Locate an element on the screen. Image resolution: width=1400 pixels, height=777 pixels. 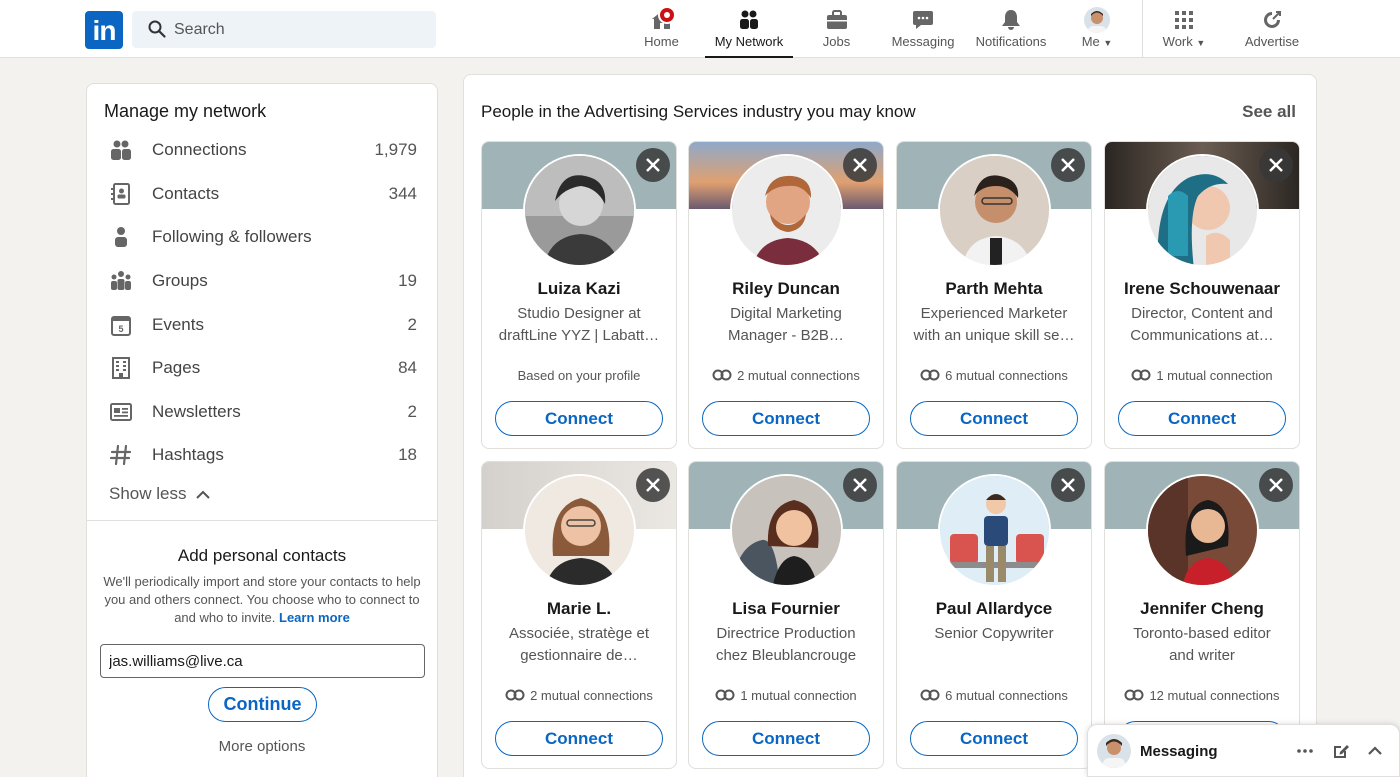
person-meta: 12 mutual connections is located at coordinates (1202, 695).